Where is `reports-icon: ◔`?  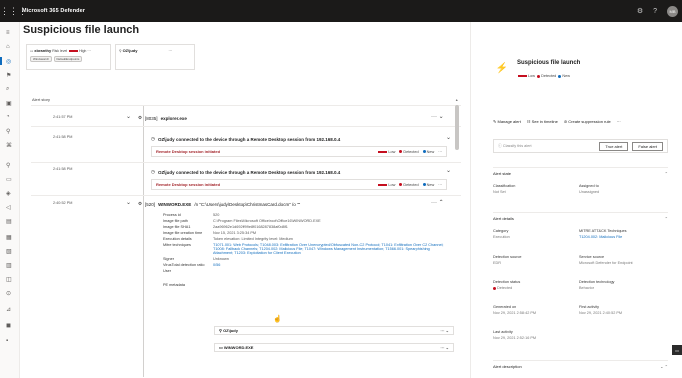 reports-icon: ◔ is located at coordinates (8, 117).